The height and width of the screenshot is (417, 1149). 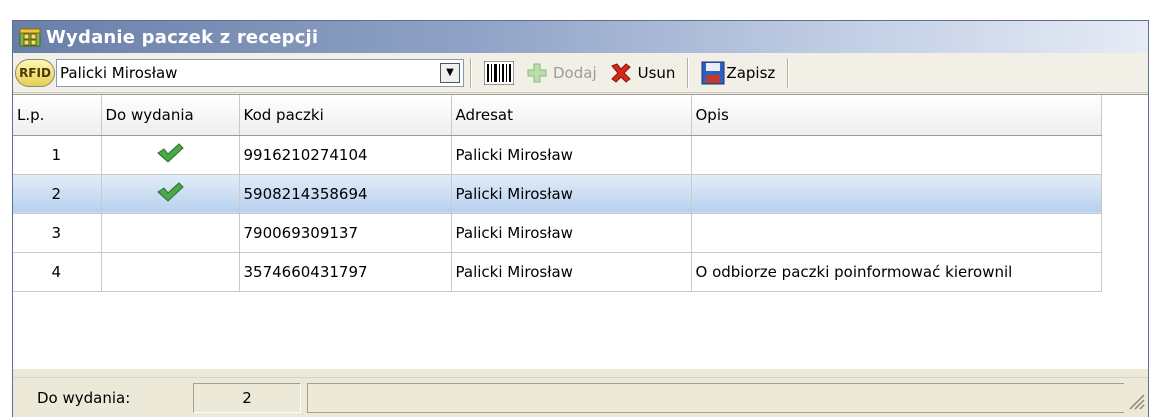 What do you see at coordinates (84, 397) in the screenshot?
I see `status-label: Do wydania:` at bounding box center [84, 397].